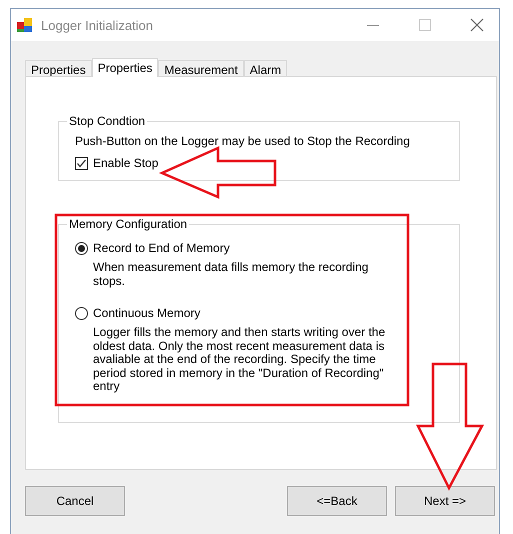 This screenshot has width=513, height=534. Describe the element at coordinates (97, 25) in the screenshot. I see `window-title: Logger Initialization` at that location.